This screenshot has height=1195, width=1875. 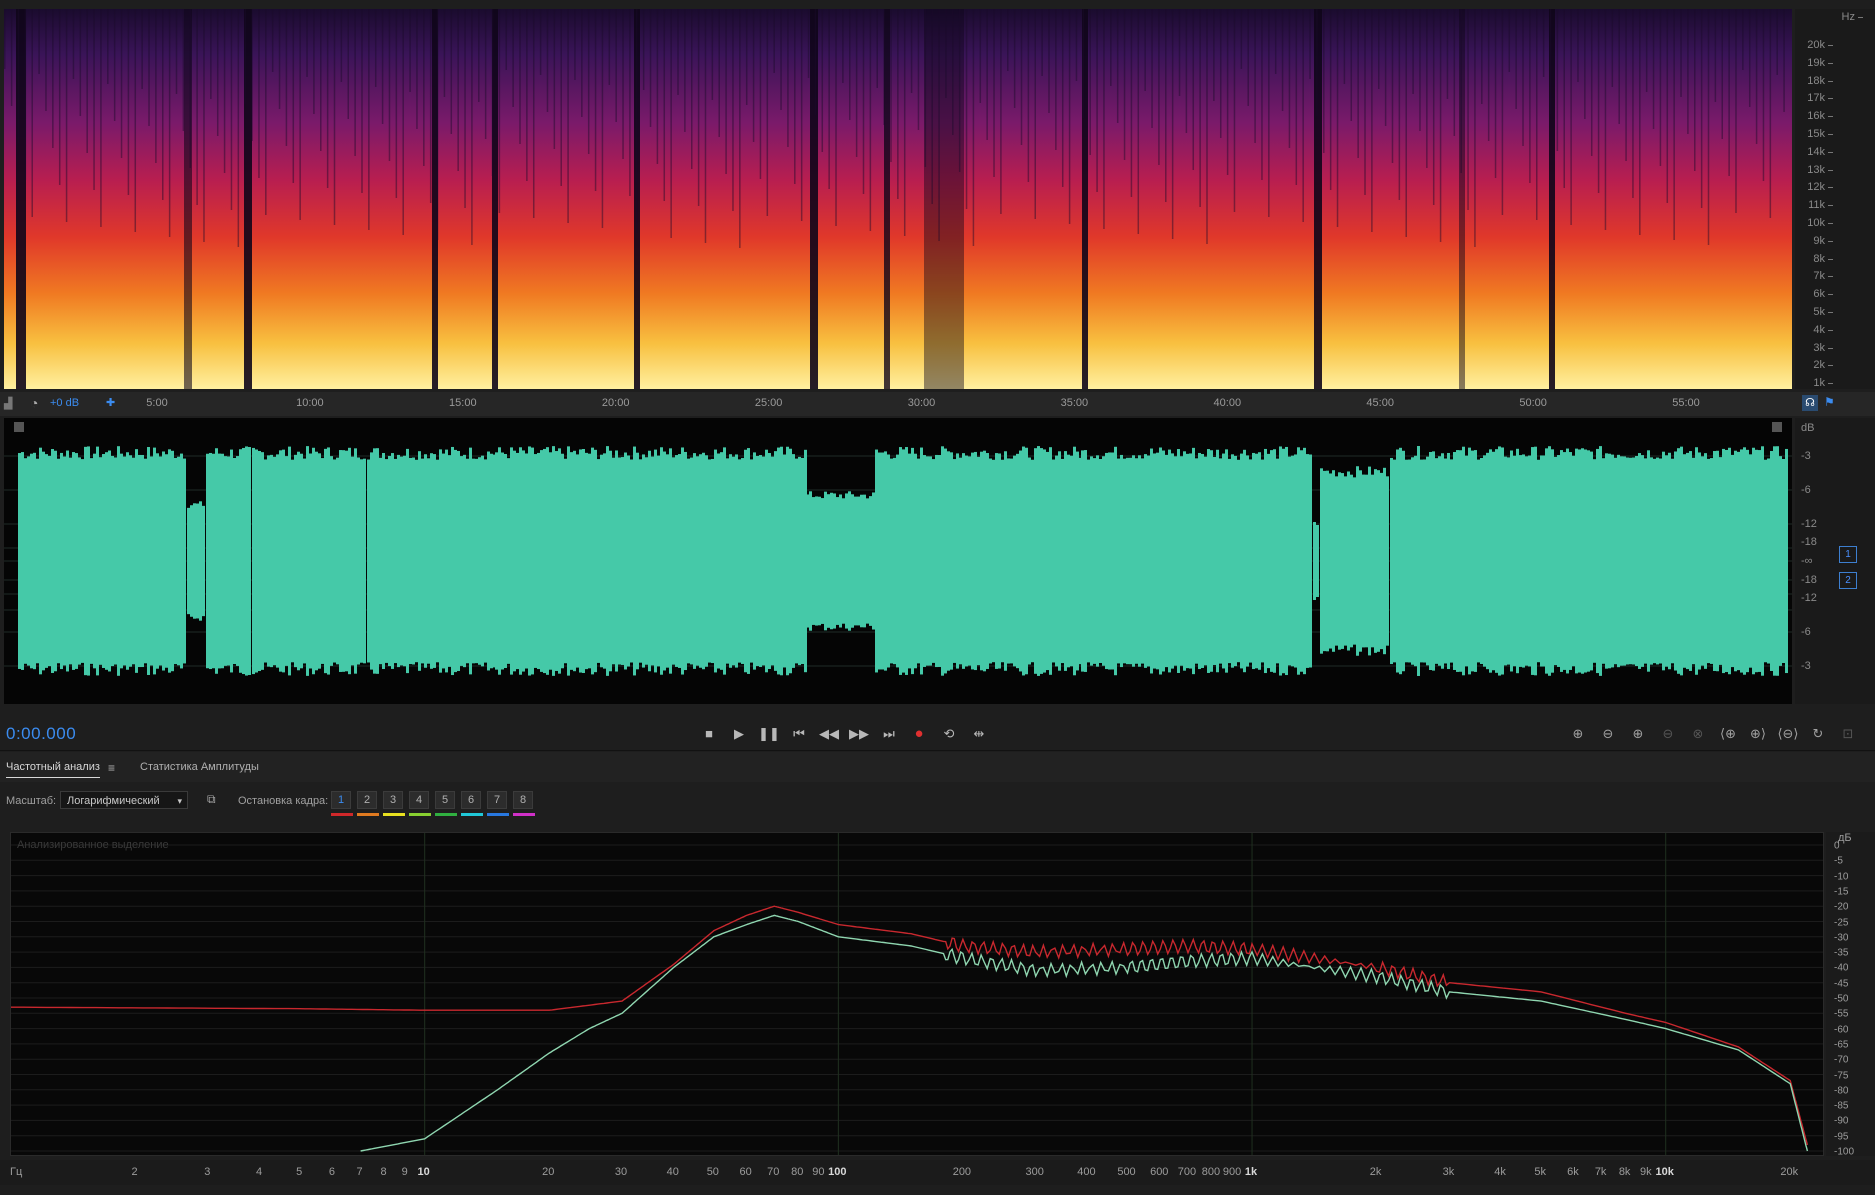 What do you see at coordinates (211, 799) in the screenshot?
I see `copy-icon: ⧉` at bounding box center [211, 799].